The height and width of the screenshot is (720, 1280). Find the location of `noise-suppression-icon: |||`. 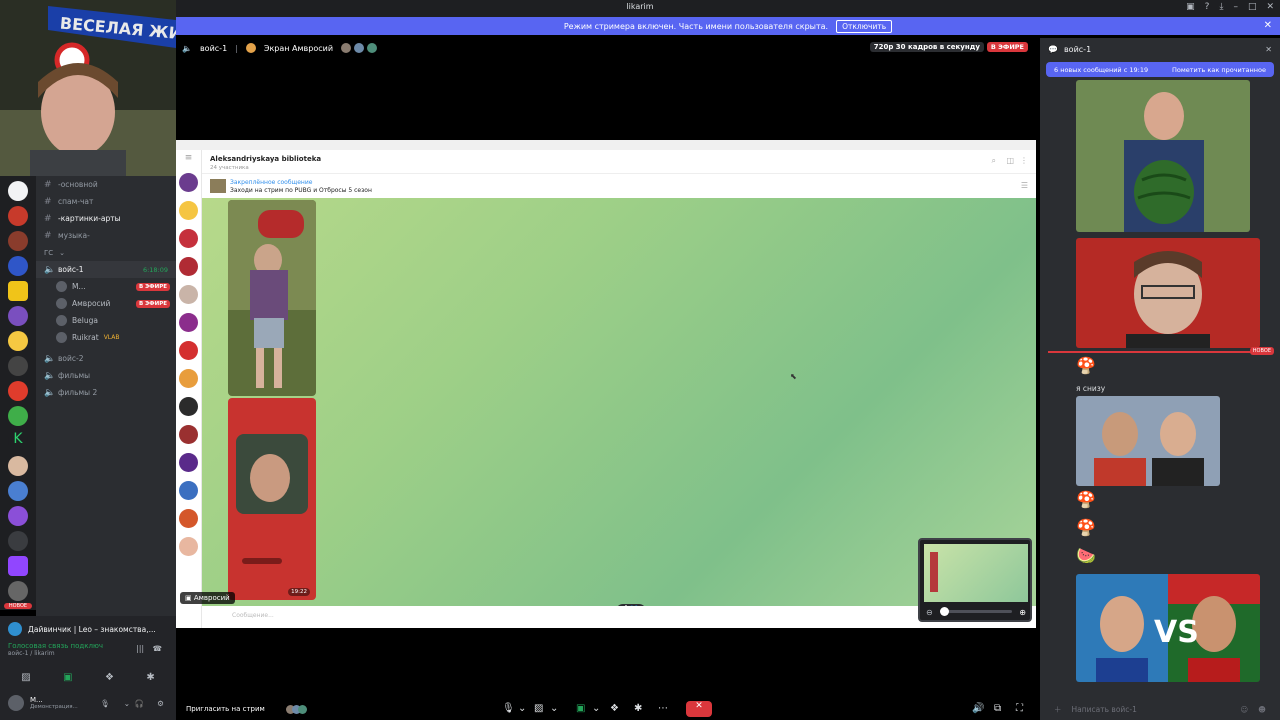

noise-suppression-icon: ||| is located at coordinates (140, 648).